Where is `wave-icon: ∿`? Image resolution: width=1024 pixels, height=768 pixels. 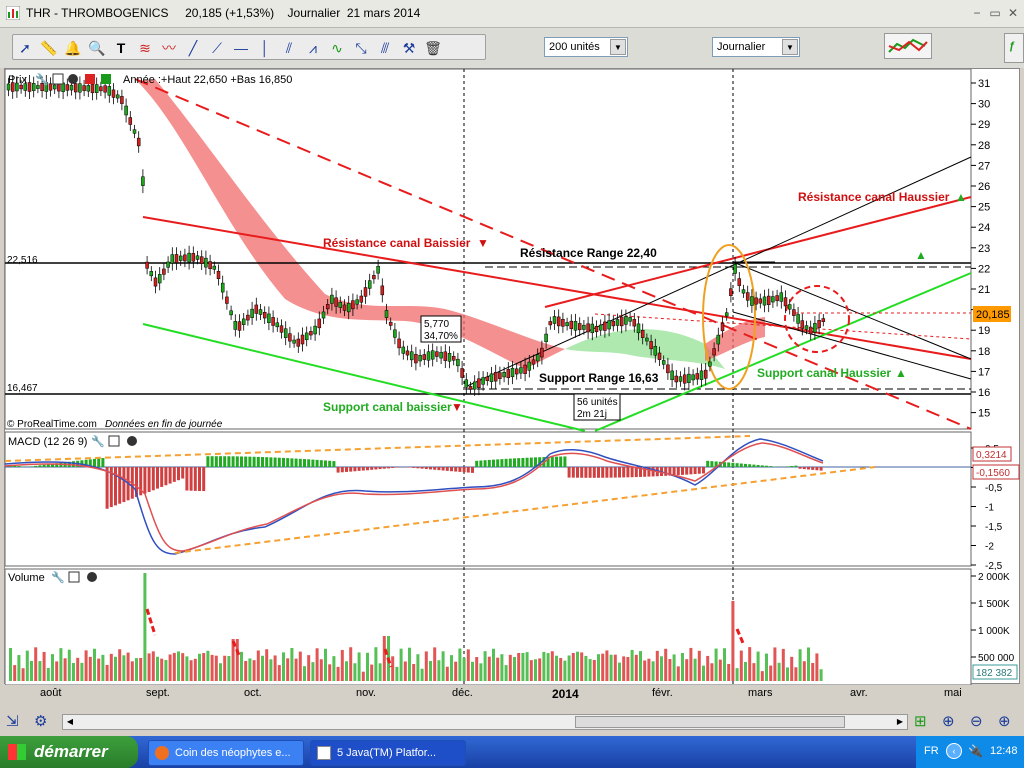
wave-icon: ∿ is located at coordinates (337, 48).